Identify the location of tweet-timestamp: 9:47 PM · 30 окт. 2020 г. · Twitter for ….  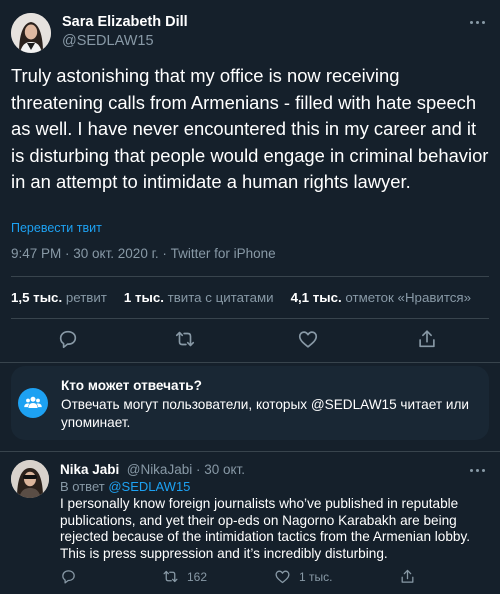
(143, 253).